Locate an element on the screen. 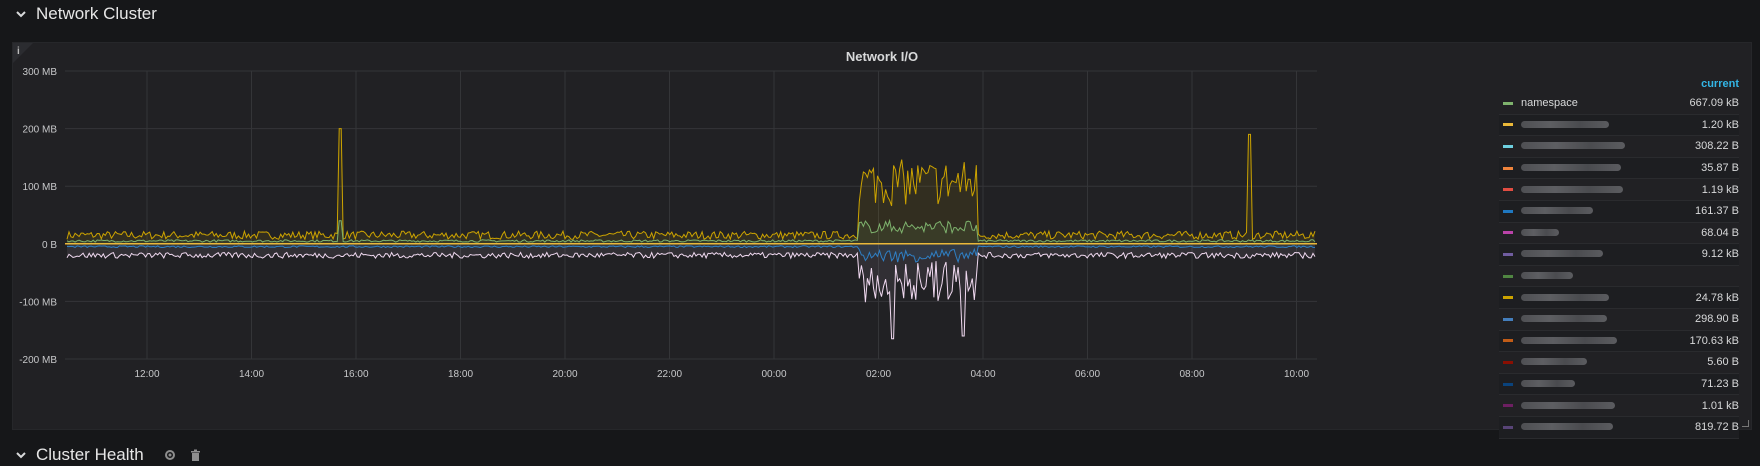 The image size is (1760, 466). trash-icon is located at coordinates (195, 455).